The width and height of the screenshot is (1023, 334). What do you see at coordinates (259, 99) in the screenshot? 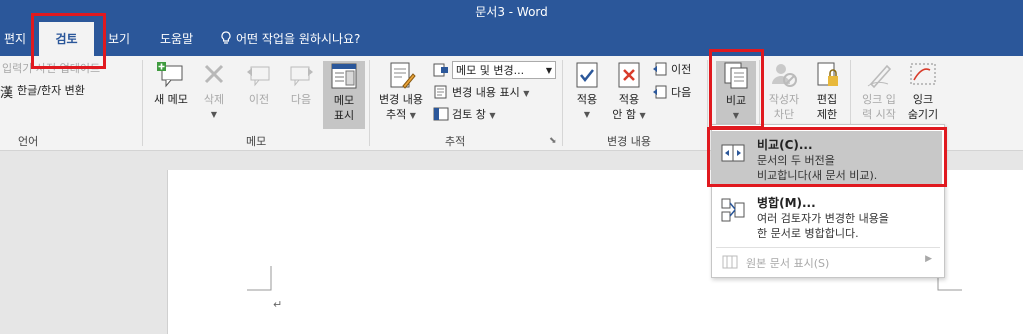
I see `previous-comment-label: 이전` at bounding box center [259, 99].